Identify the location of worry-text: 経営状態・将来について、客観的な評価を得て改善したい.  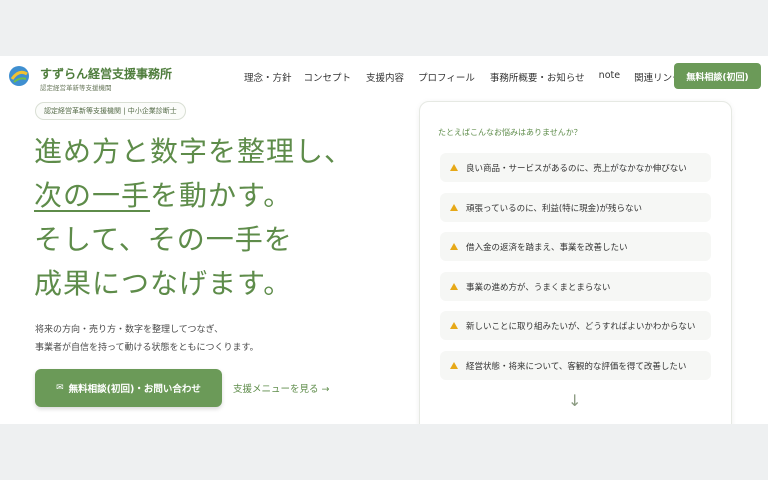
(576, 366).